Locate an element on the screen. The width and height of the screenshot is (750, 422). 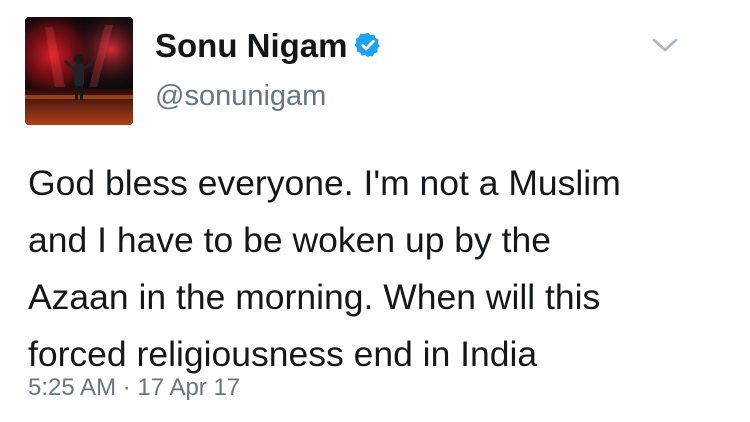
username-handle: @sonunigam is located at coordinates (240, 96).